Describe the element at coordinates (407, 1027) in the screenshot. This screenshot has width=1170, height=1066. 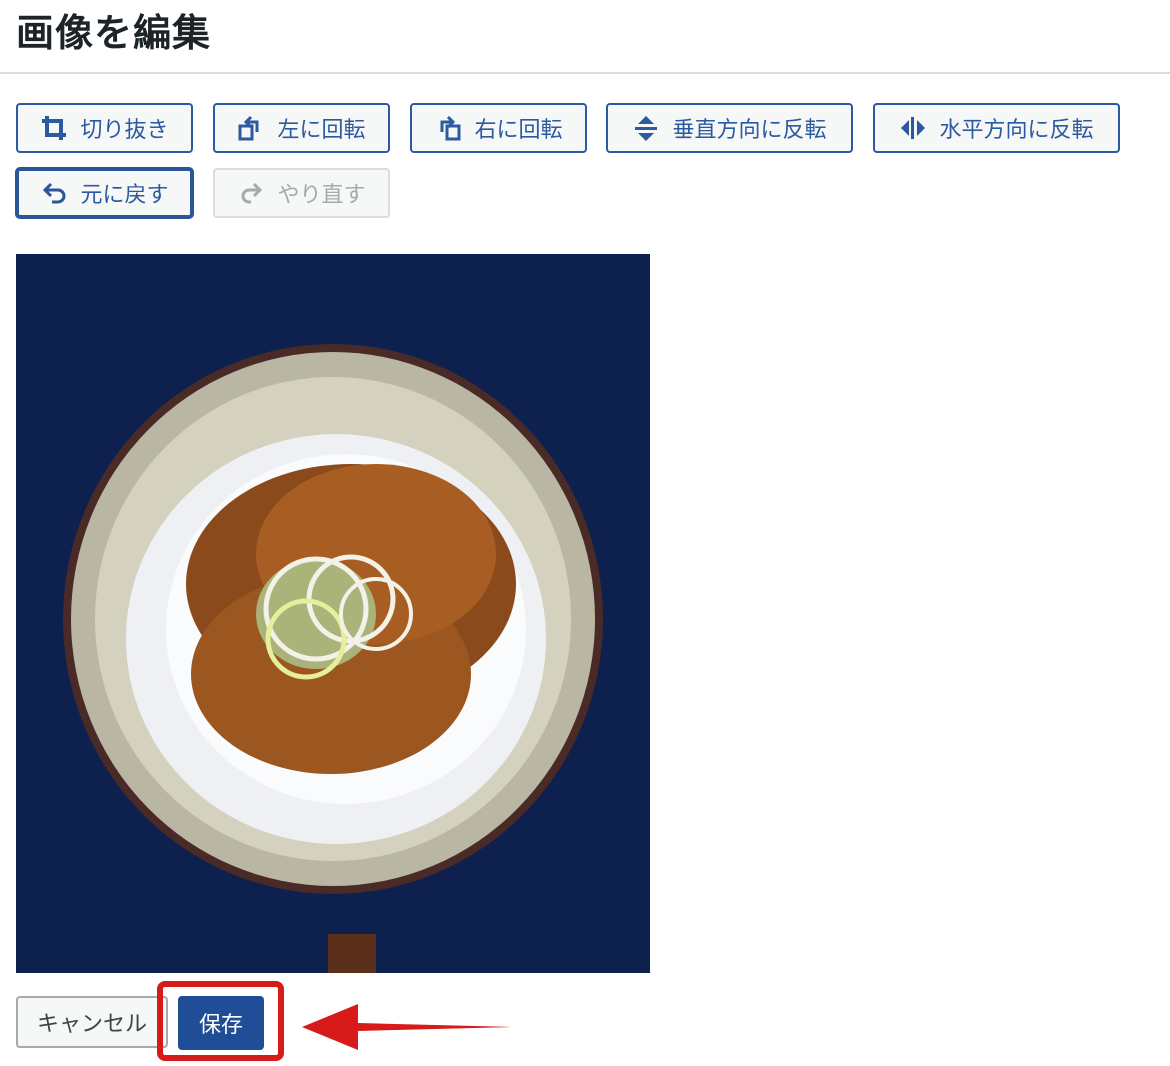
I see `pointer-arrow-icon` at that location.